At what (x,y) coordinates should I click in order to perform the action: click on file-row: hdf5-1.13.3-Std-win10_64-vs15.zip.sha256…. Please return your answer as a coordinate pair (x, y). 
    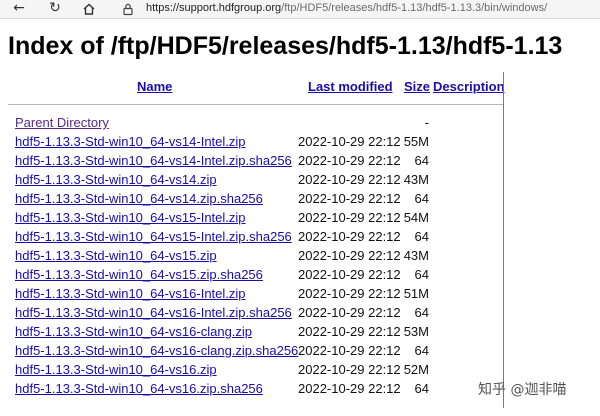
    Looking at the image, I should click on (252, 276).